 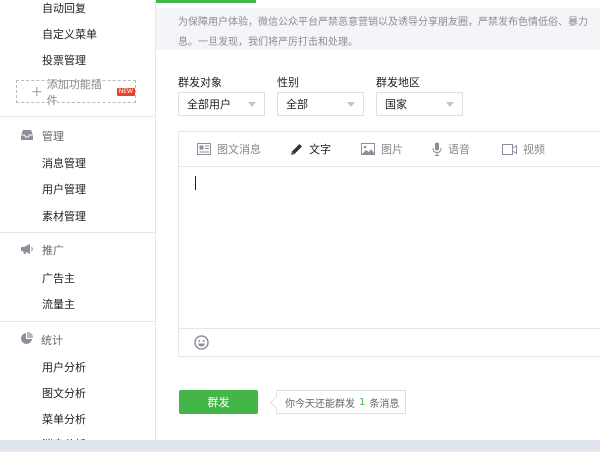 What do you see at coordinates (296, 149) in the screenshot?
I see `pencil-icon` at bounding box center [296, 149].